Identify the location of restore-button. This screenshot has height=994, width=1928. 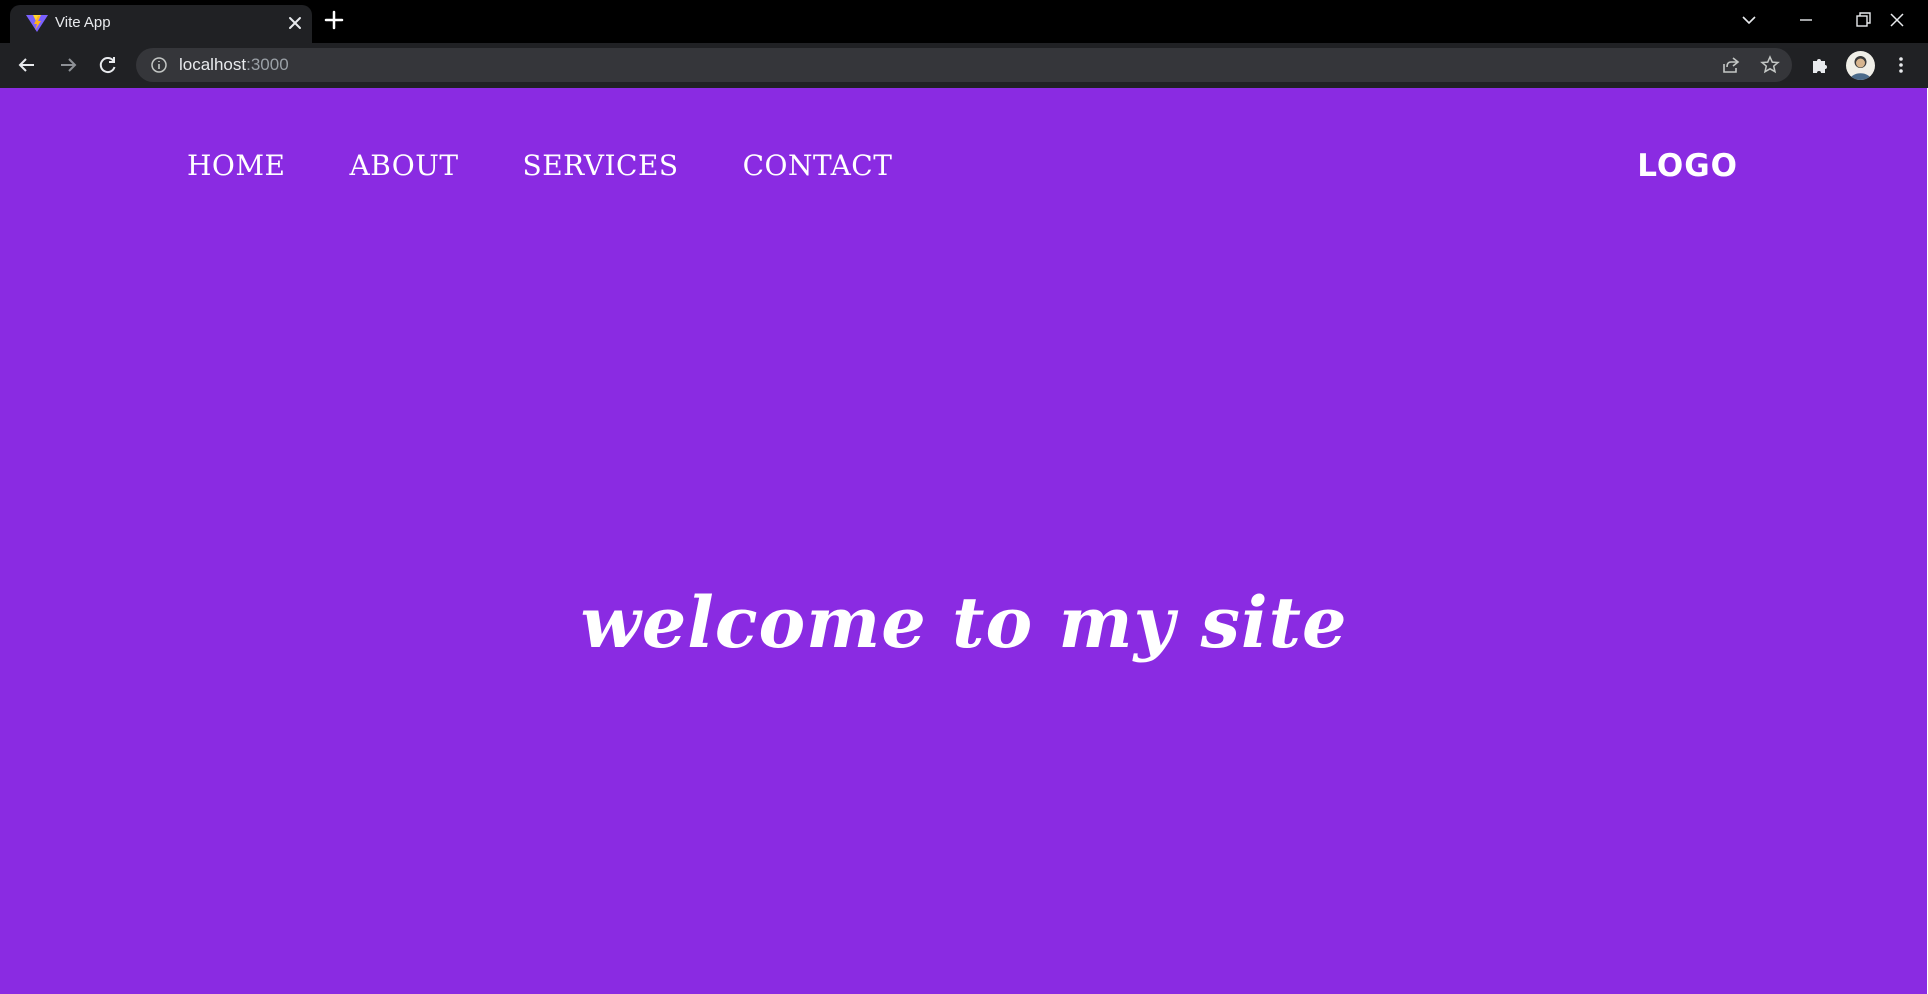
(1863, 20).